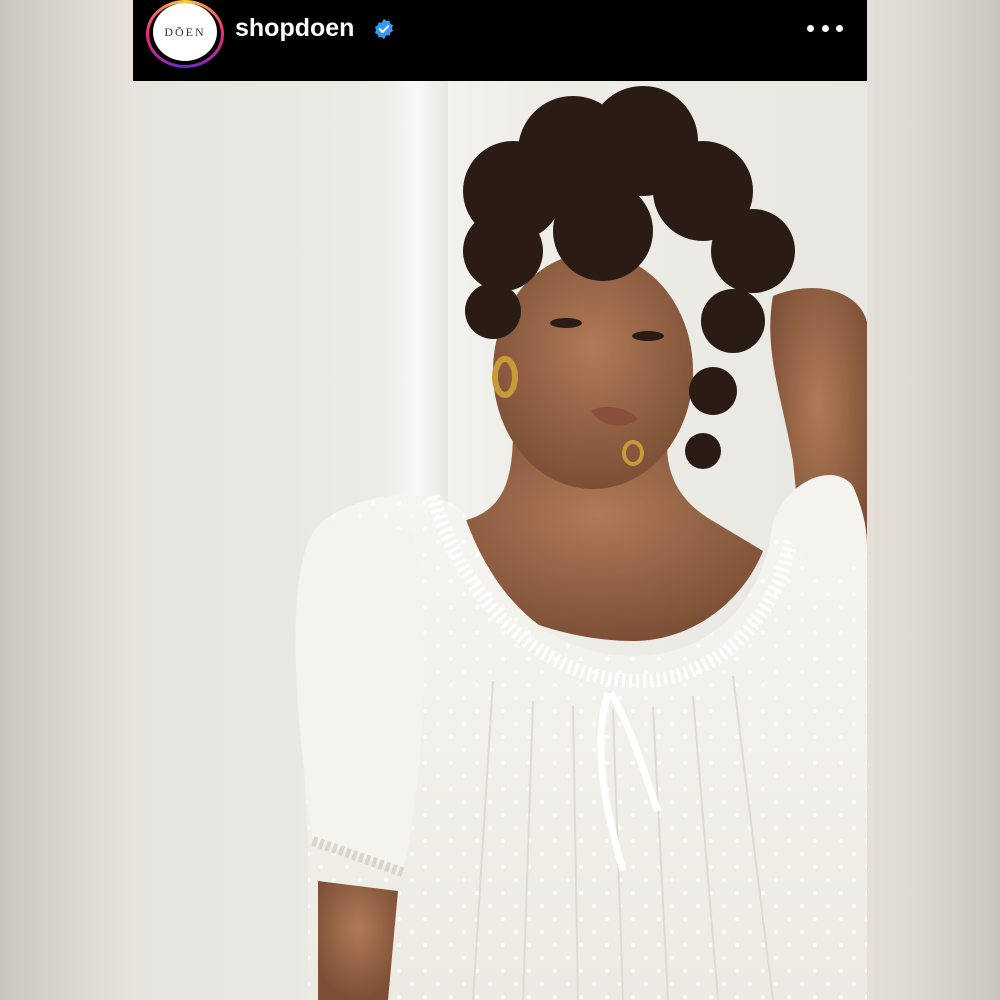 This screenshot has width=1000, height=1000. What do you see at coordinates (500, 40) in the screenshot?
I see `post-header: DŌEN shopdoen` at bounding box center [500, 40].